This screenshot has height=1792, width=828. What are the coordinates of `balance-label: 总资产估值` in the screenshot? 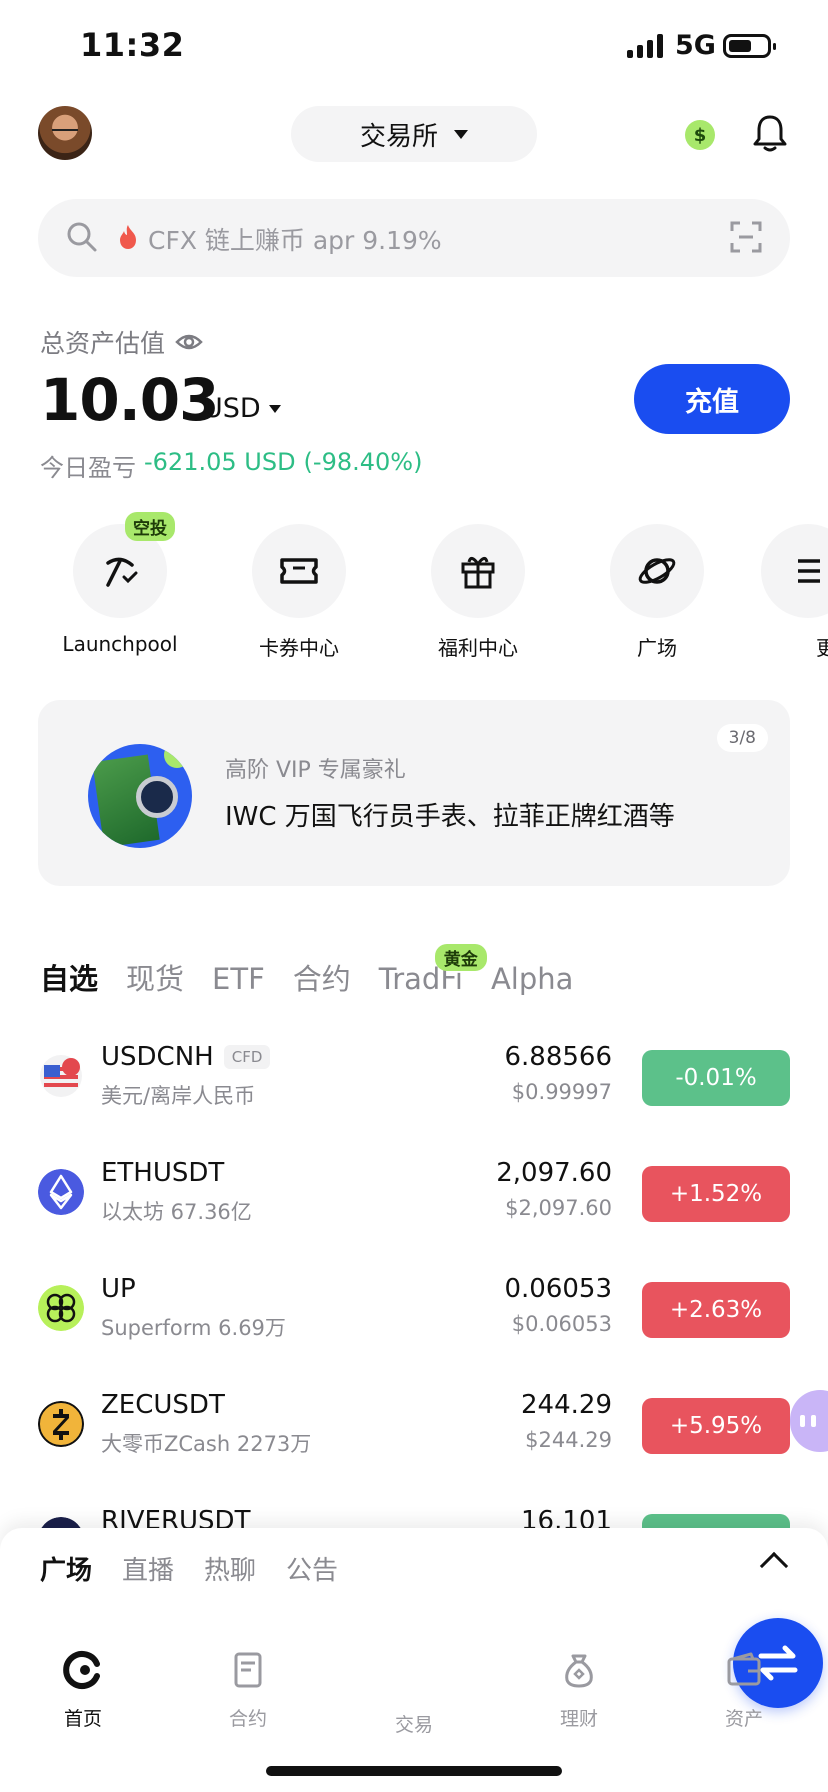 It's located at (103, 343).